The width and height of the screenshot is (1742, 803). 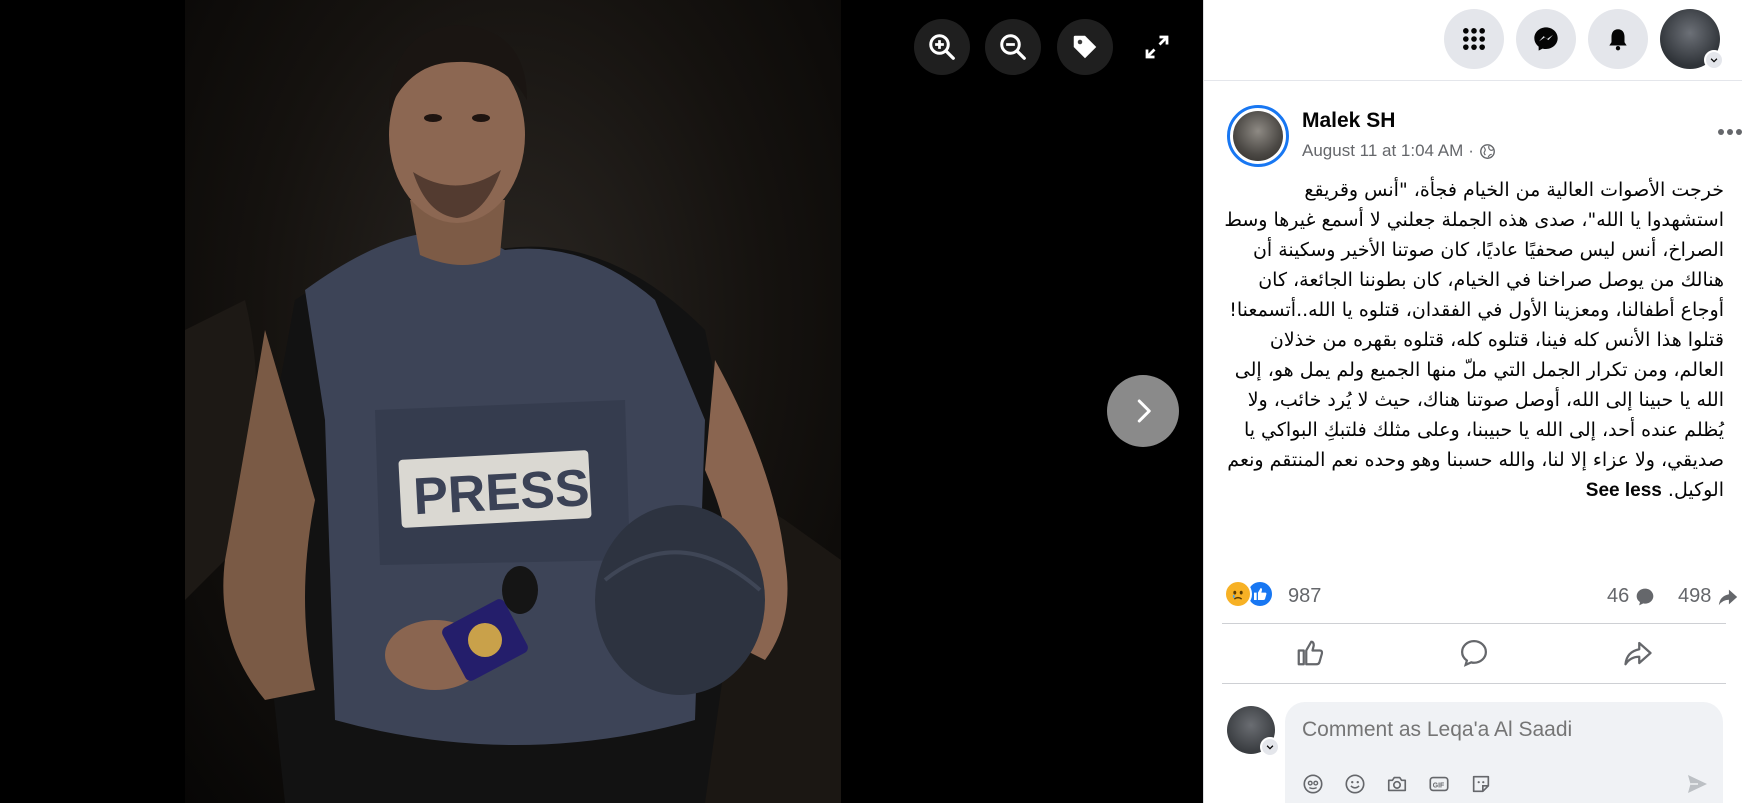 What do you see at coordinates (1502, 730) in the screenshot?
I see `comment-input` at bounding box center [1502, 730].